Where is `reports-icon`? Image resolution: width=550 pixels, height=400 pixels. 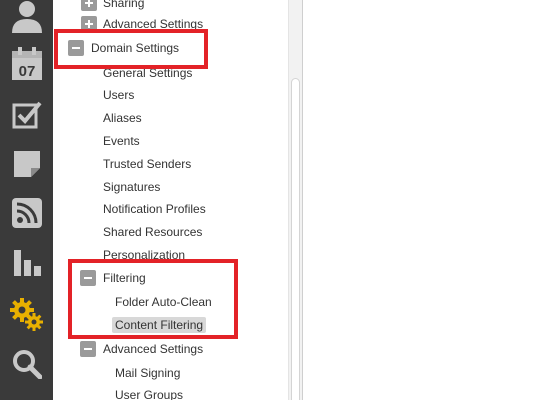
reports-icon is located at coordinates (26, 263).